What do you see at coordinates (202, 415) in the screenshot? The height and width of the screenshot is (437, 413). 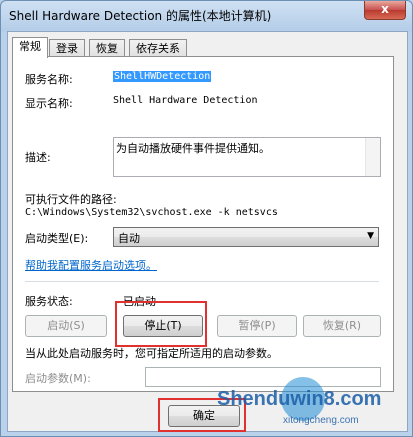 I see `ok-highlight-box` at bounding box center [202, 415].